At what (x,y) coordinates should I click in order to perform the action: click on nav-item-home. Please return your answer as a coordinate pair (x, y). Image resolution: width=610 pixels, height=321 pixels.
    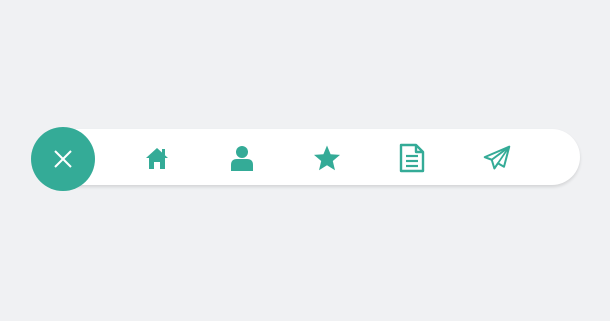
    Looking at the image, I should click on (157, 158).